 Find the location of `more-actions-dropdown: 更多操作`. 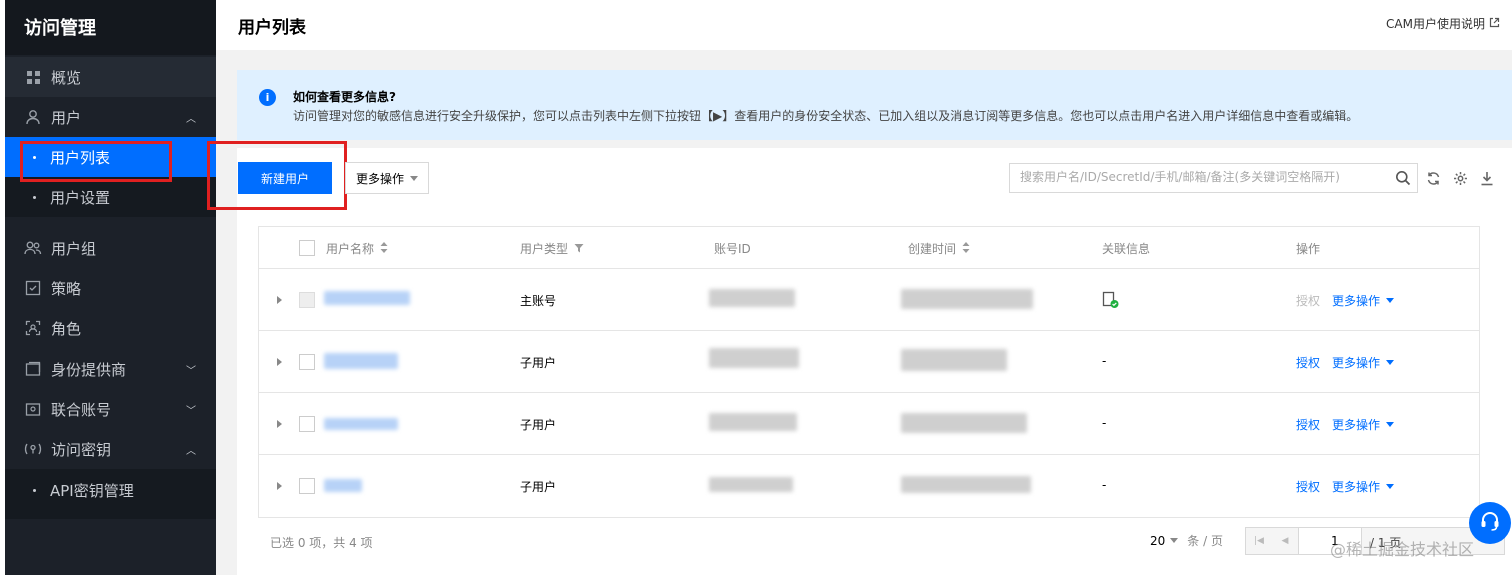

more-actions-dropdown: 更多操作 is located at coordinates (387, 178).